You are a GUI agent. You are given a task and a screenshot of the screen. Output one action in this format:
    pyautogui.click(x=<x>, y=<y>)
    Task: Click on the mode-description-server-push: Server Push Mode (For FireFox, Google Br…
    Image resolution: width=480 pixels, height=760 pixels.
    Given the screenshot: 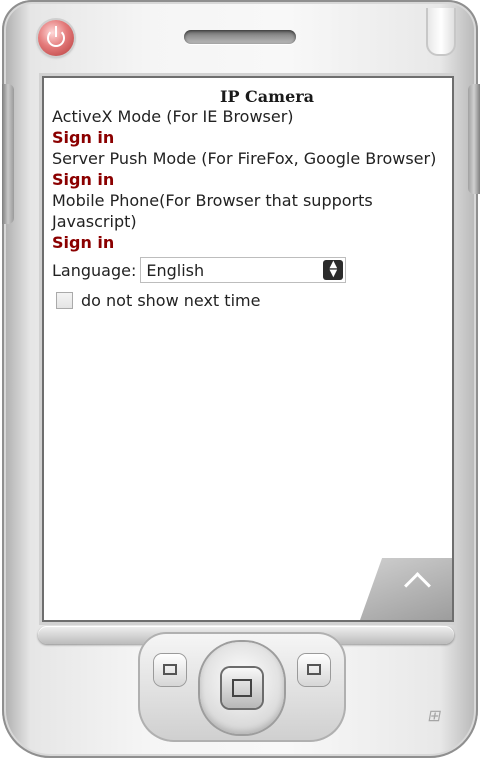 What is the action you would take?
    pyautogui.click(x=244, y=158)
    